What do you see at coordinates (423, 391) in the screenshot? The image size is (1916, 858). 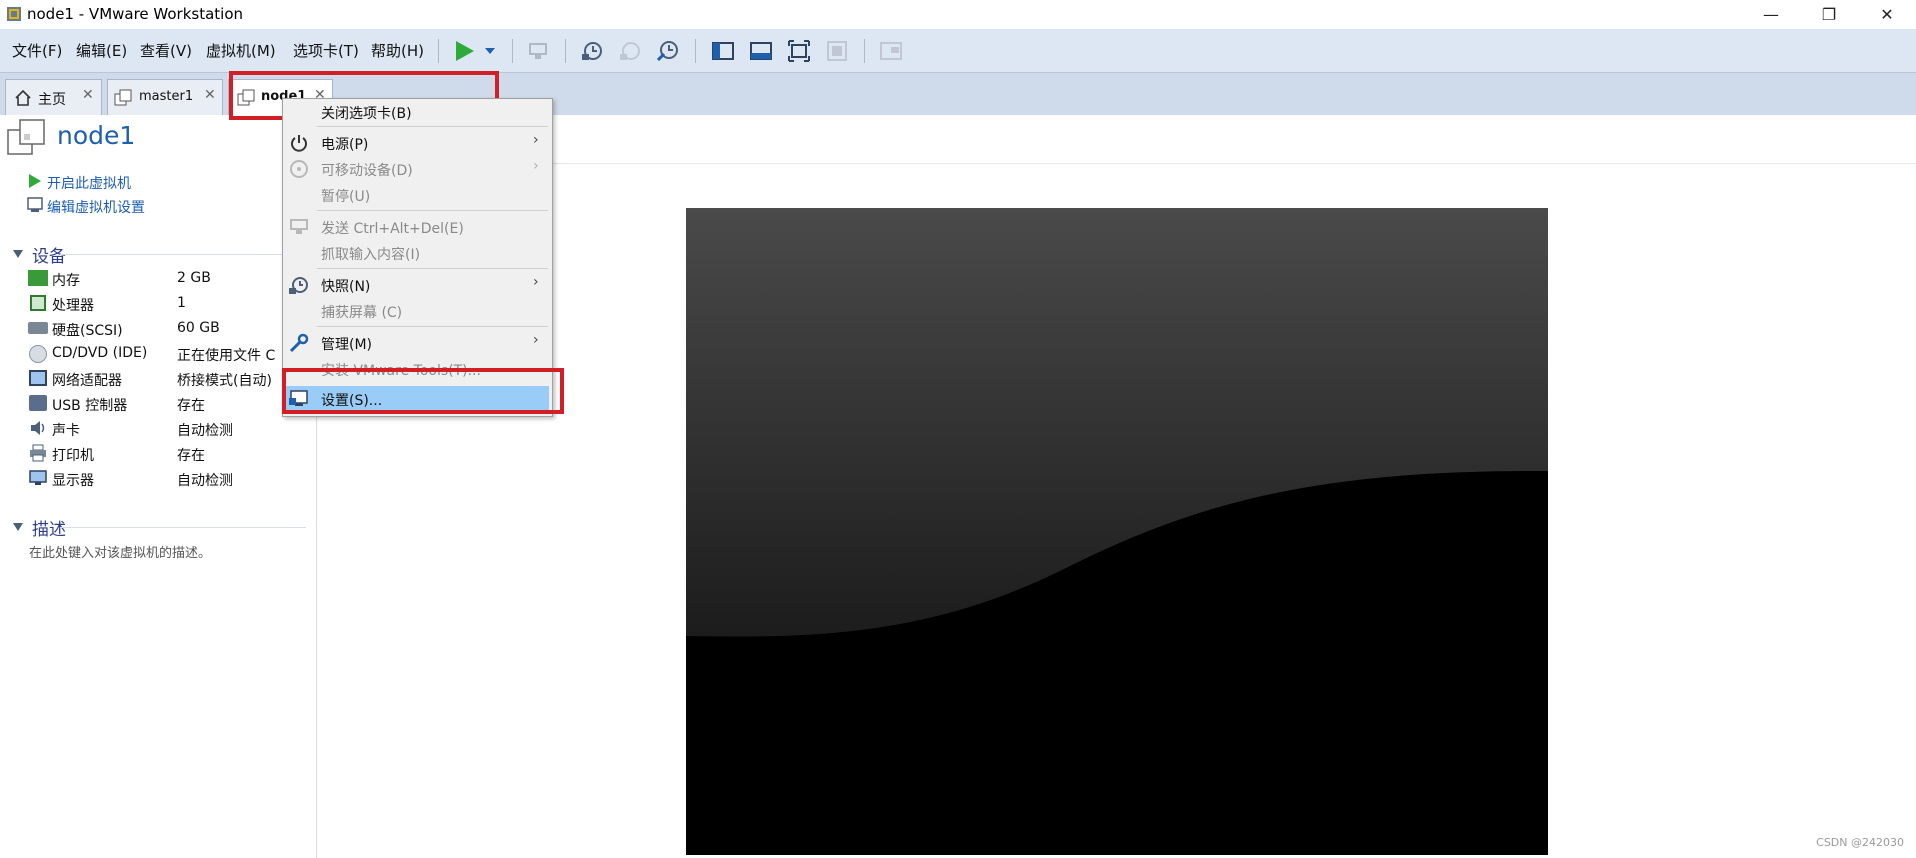 I see `annotation-highlight-box` at bounding box center [423, 391].